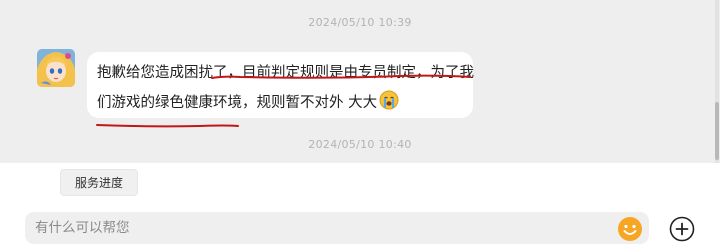 The image size is (720, 250). I want to click on message-timestamp: 2024/05/10 10:39, so click(360, 22).